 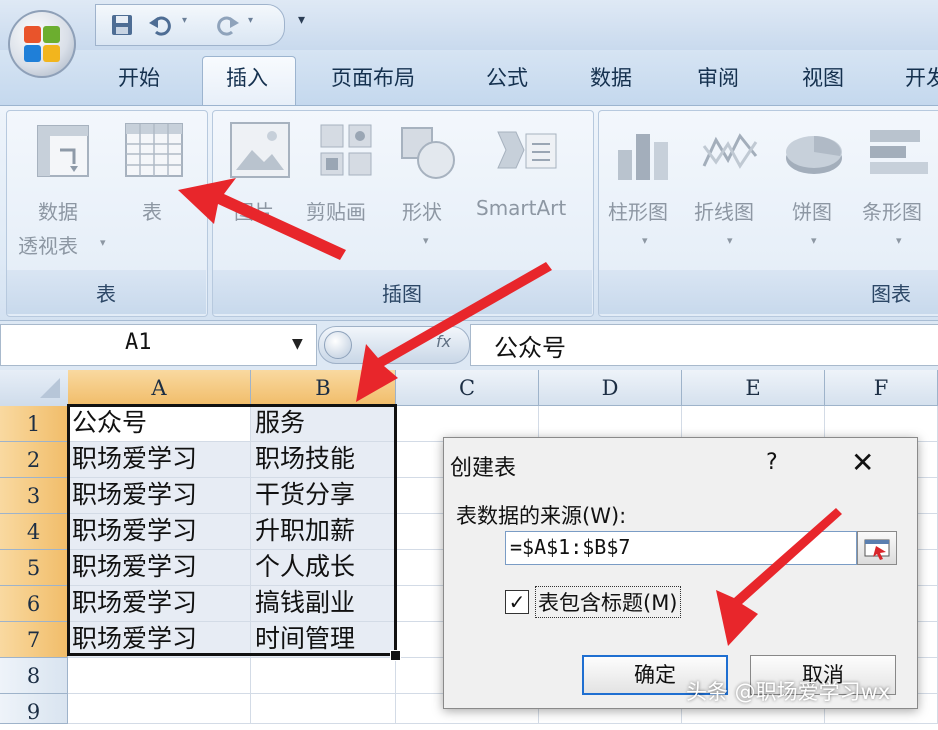 I want to click on office-logo-icon, so click(x=42, y=44).